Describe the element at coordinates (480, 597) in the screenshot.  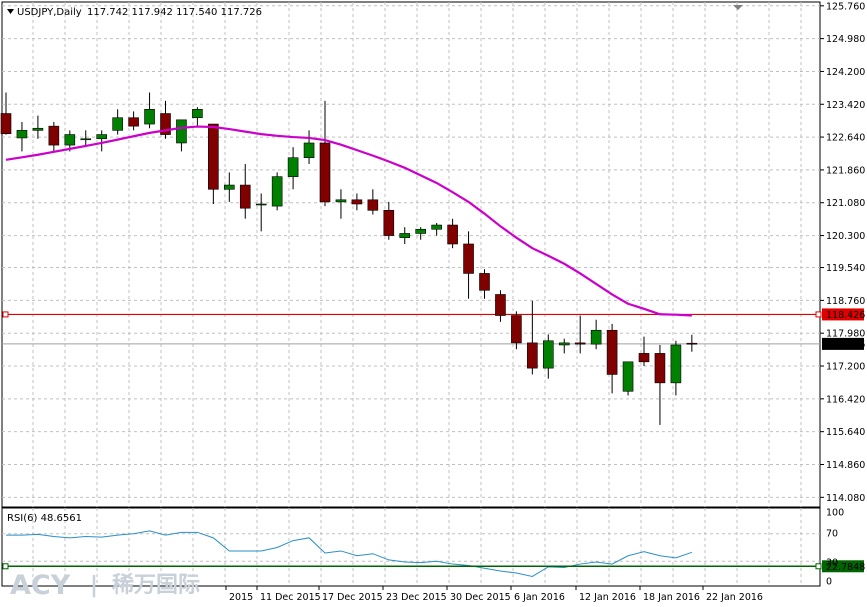
I see `time-tick-label: 30 Dec 2015` at that location.